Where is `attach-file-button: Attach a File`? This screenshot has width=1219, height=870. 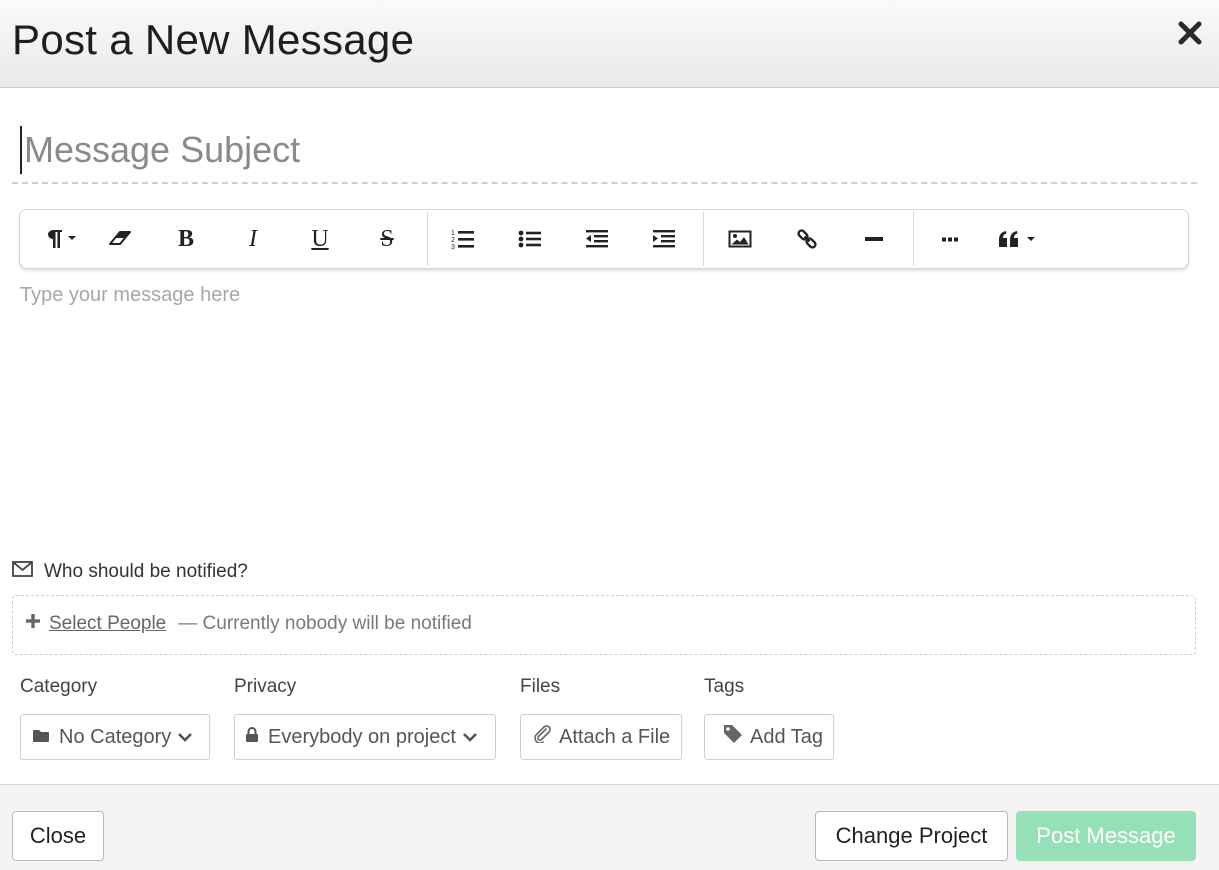
attach-file-button: Attach a File is located at coordinates (601, 737).